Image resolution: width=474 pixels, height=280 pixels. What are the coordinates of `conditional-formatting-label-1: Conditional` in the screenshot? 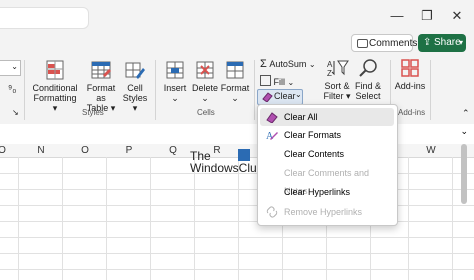 It's located at (55, 88).